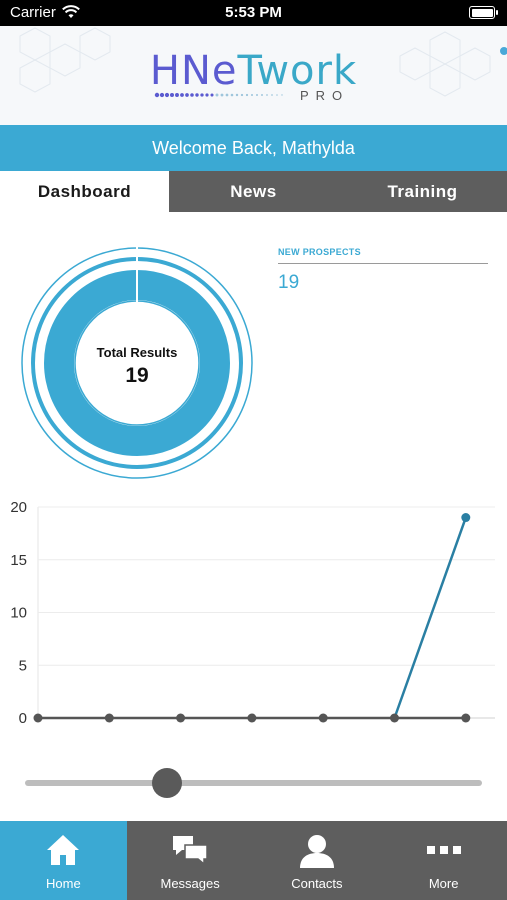 This screenshot has width=507, height=900. I want to click on tab-news: News, so click(253, 191).